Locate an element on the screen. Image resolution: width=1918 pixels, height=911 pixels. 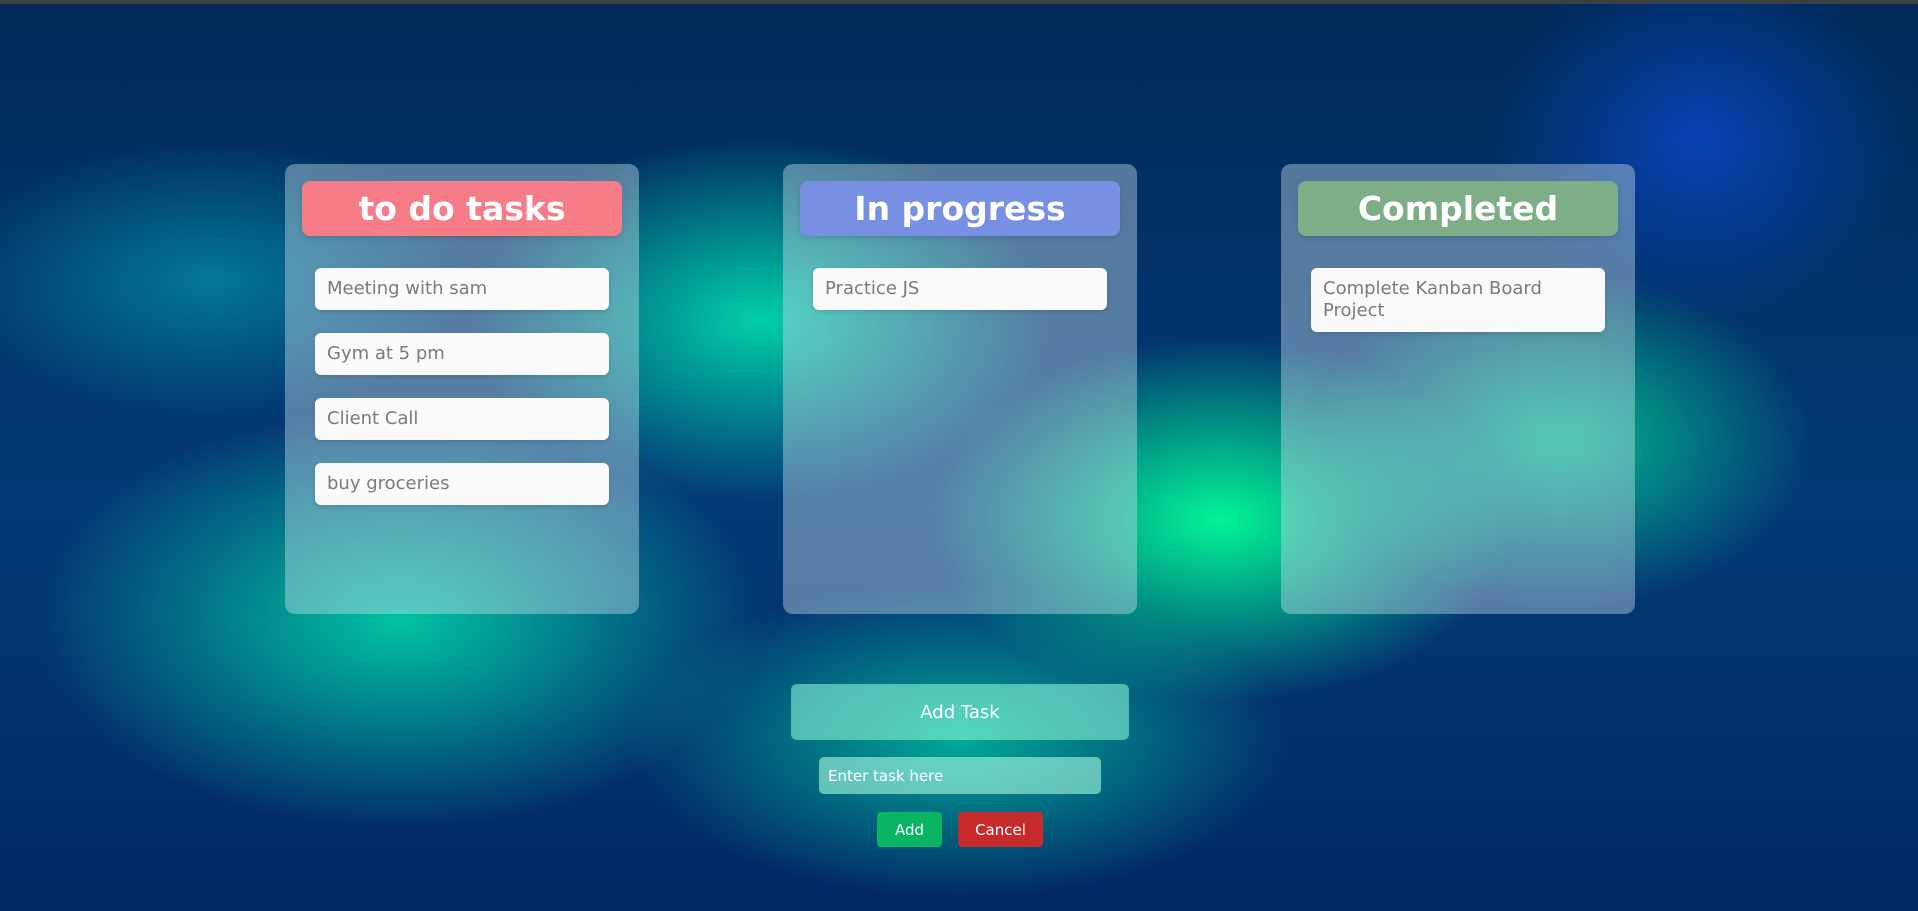
task-card: Practice JS is located at coordinates (960, 289).